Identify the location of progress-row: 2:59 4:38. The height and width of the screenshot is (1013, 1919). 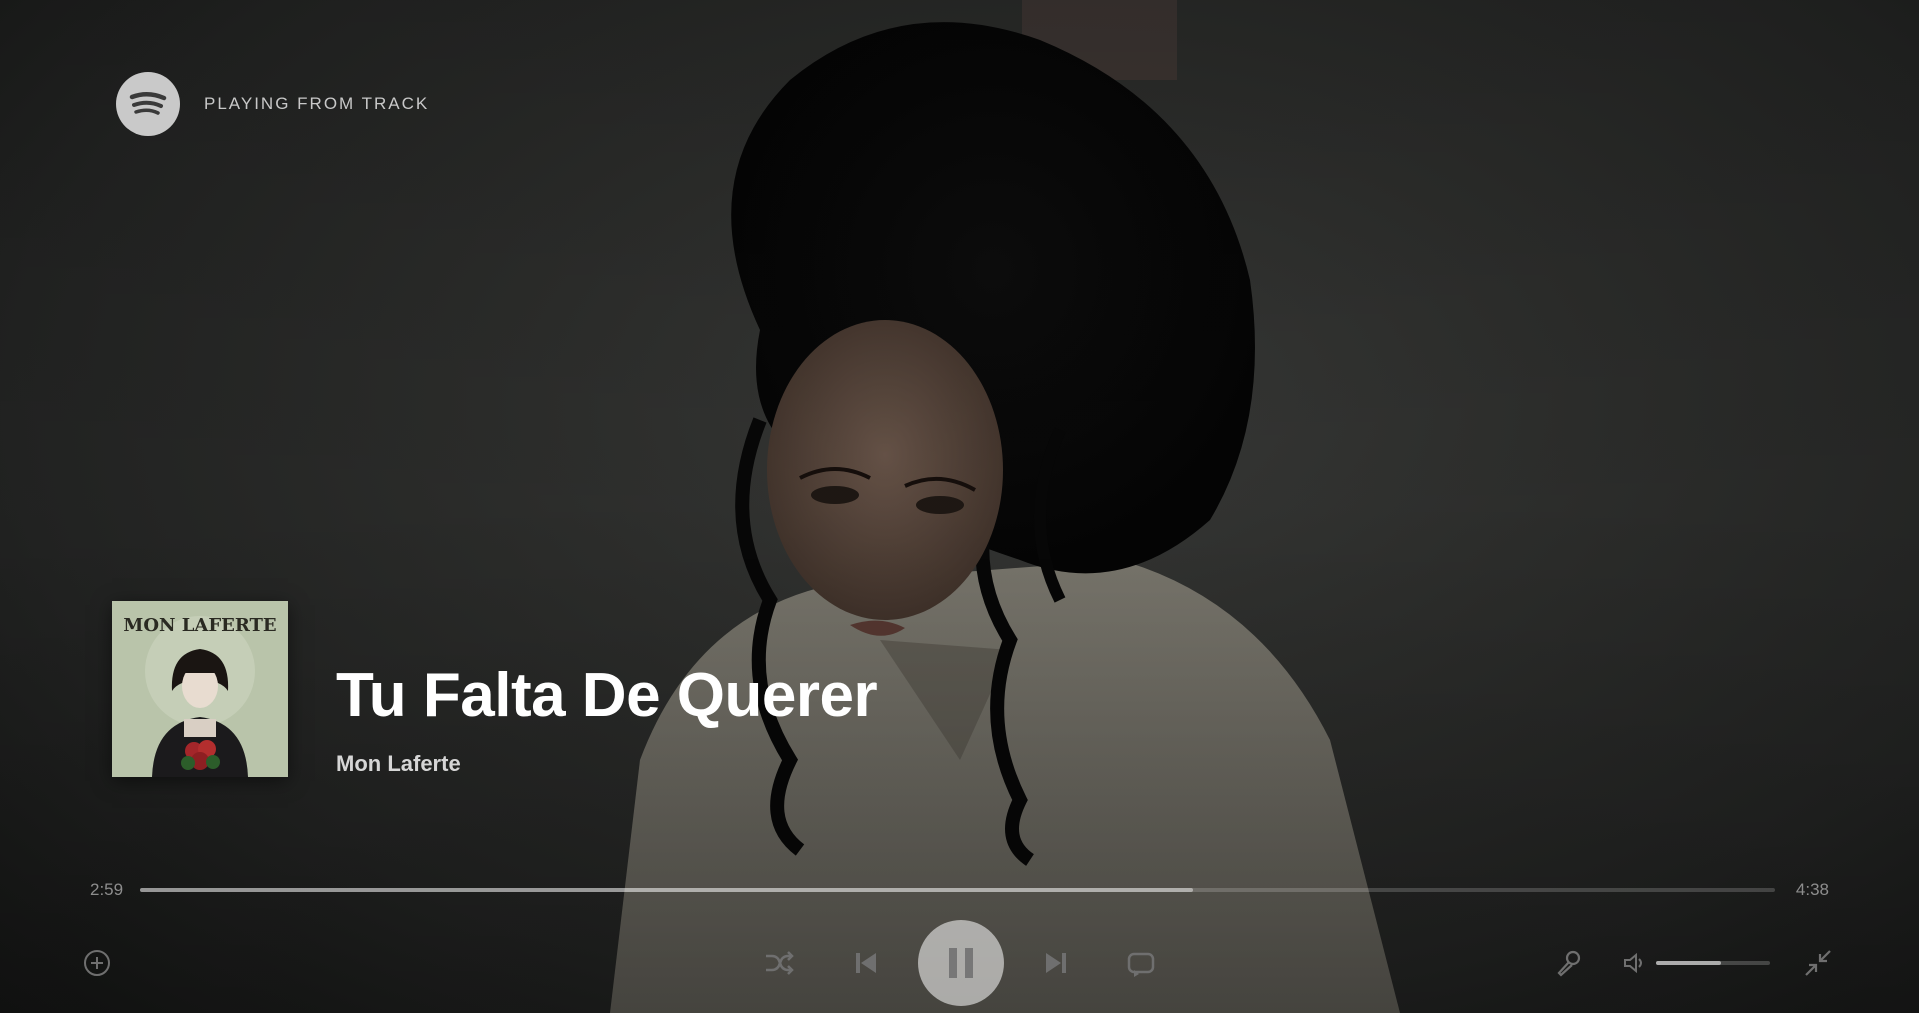
(959, 890).